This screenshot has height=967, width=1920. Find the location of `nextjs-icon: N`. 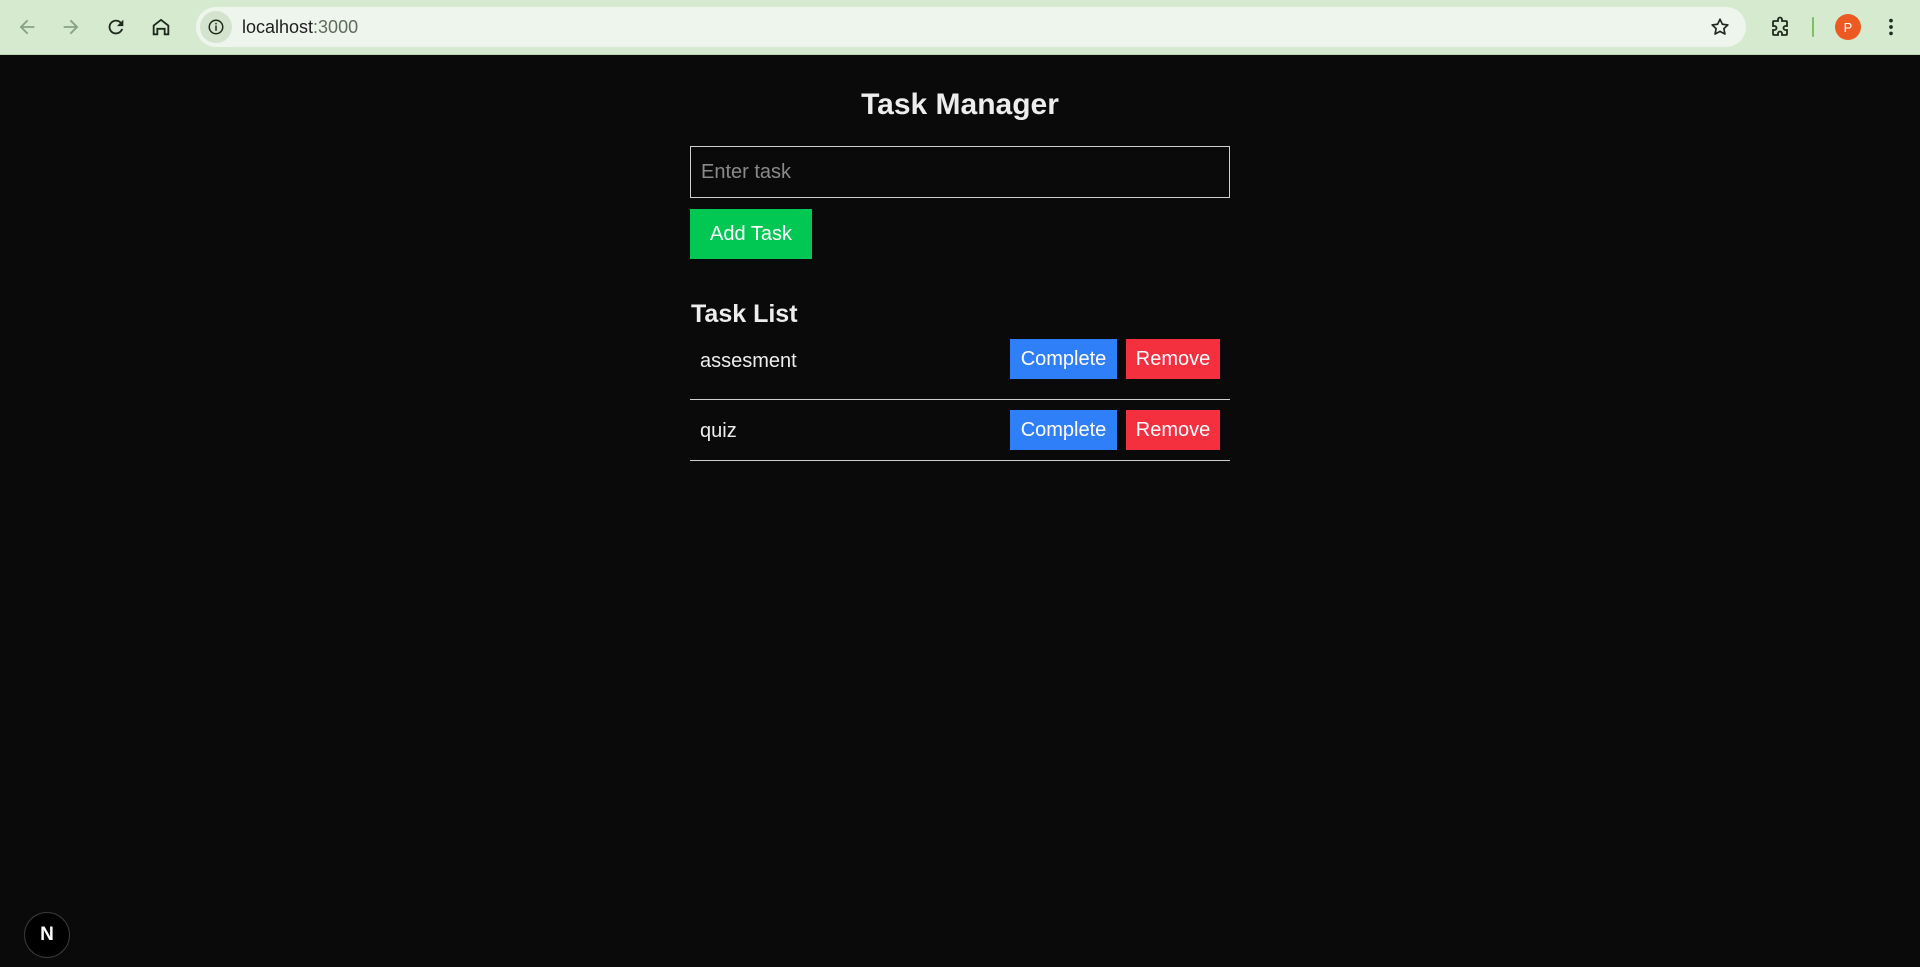

nextjs-icon: N is located at coordinates (47, 934).